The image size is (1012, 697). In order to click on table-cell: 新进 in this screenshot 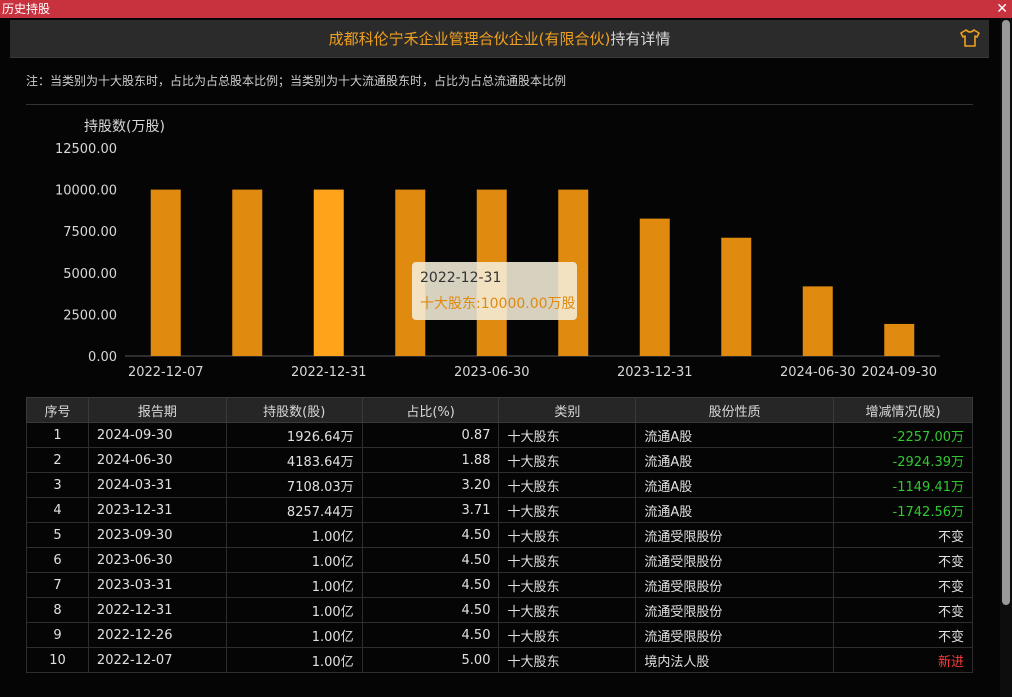, I will do `click(903, 660)`.